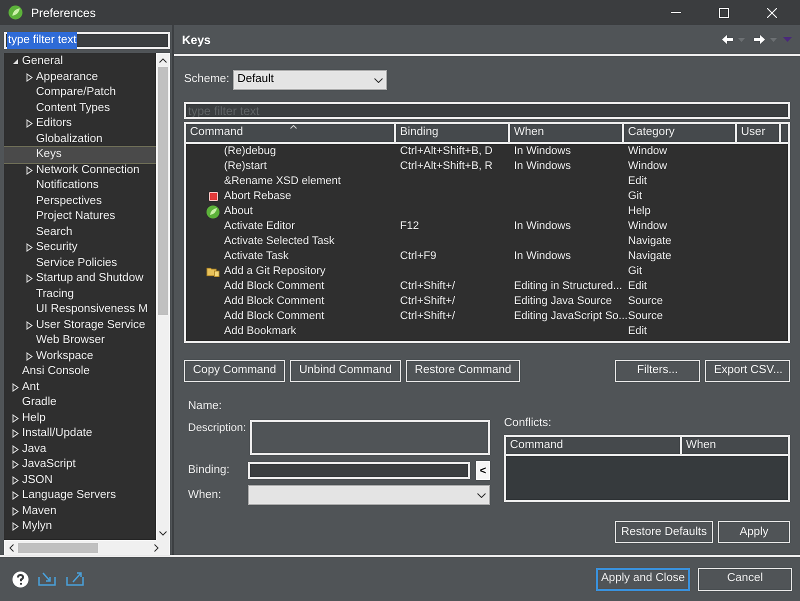 The image size is (800, 601). Describe the element at coordinates (80, 216) in the screenshot. I see `tree-item: Project Natures` at that location.